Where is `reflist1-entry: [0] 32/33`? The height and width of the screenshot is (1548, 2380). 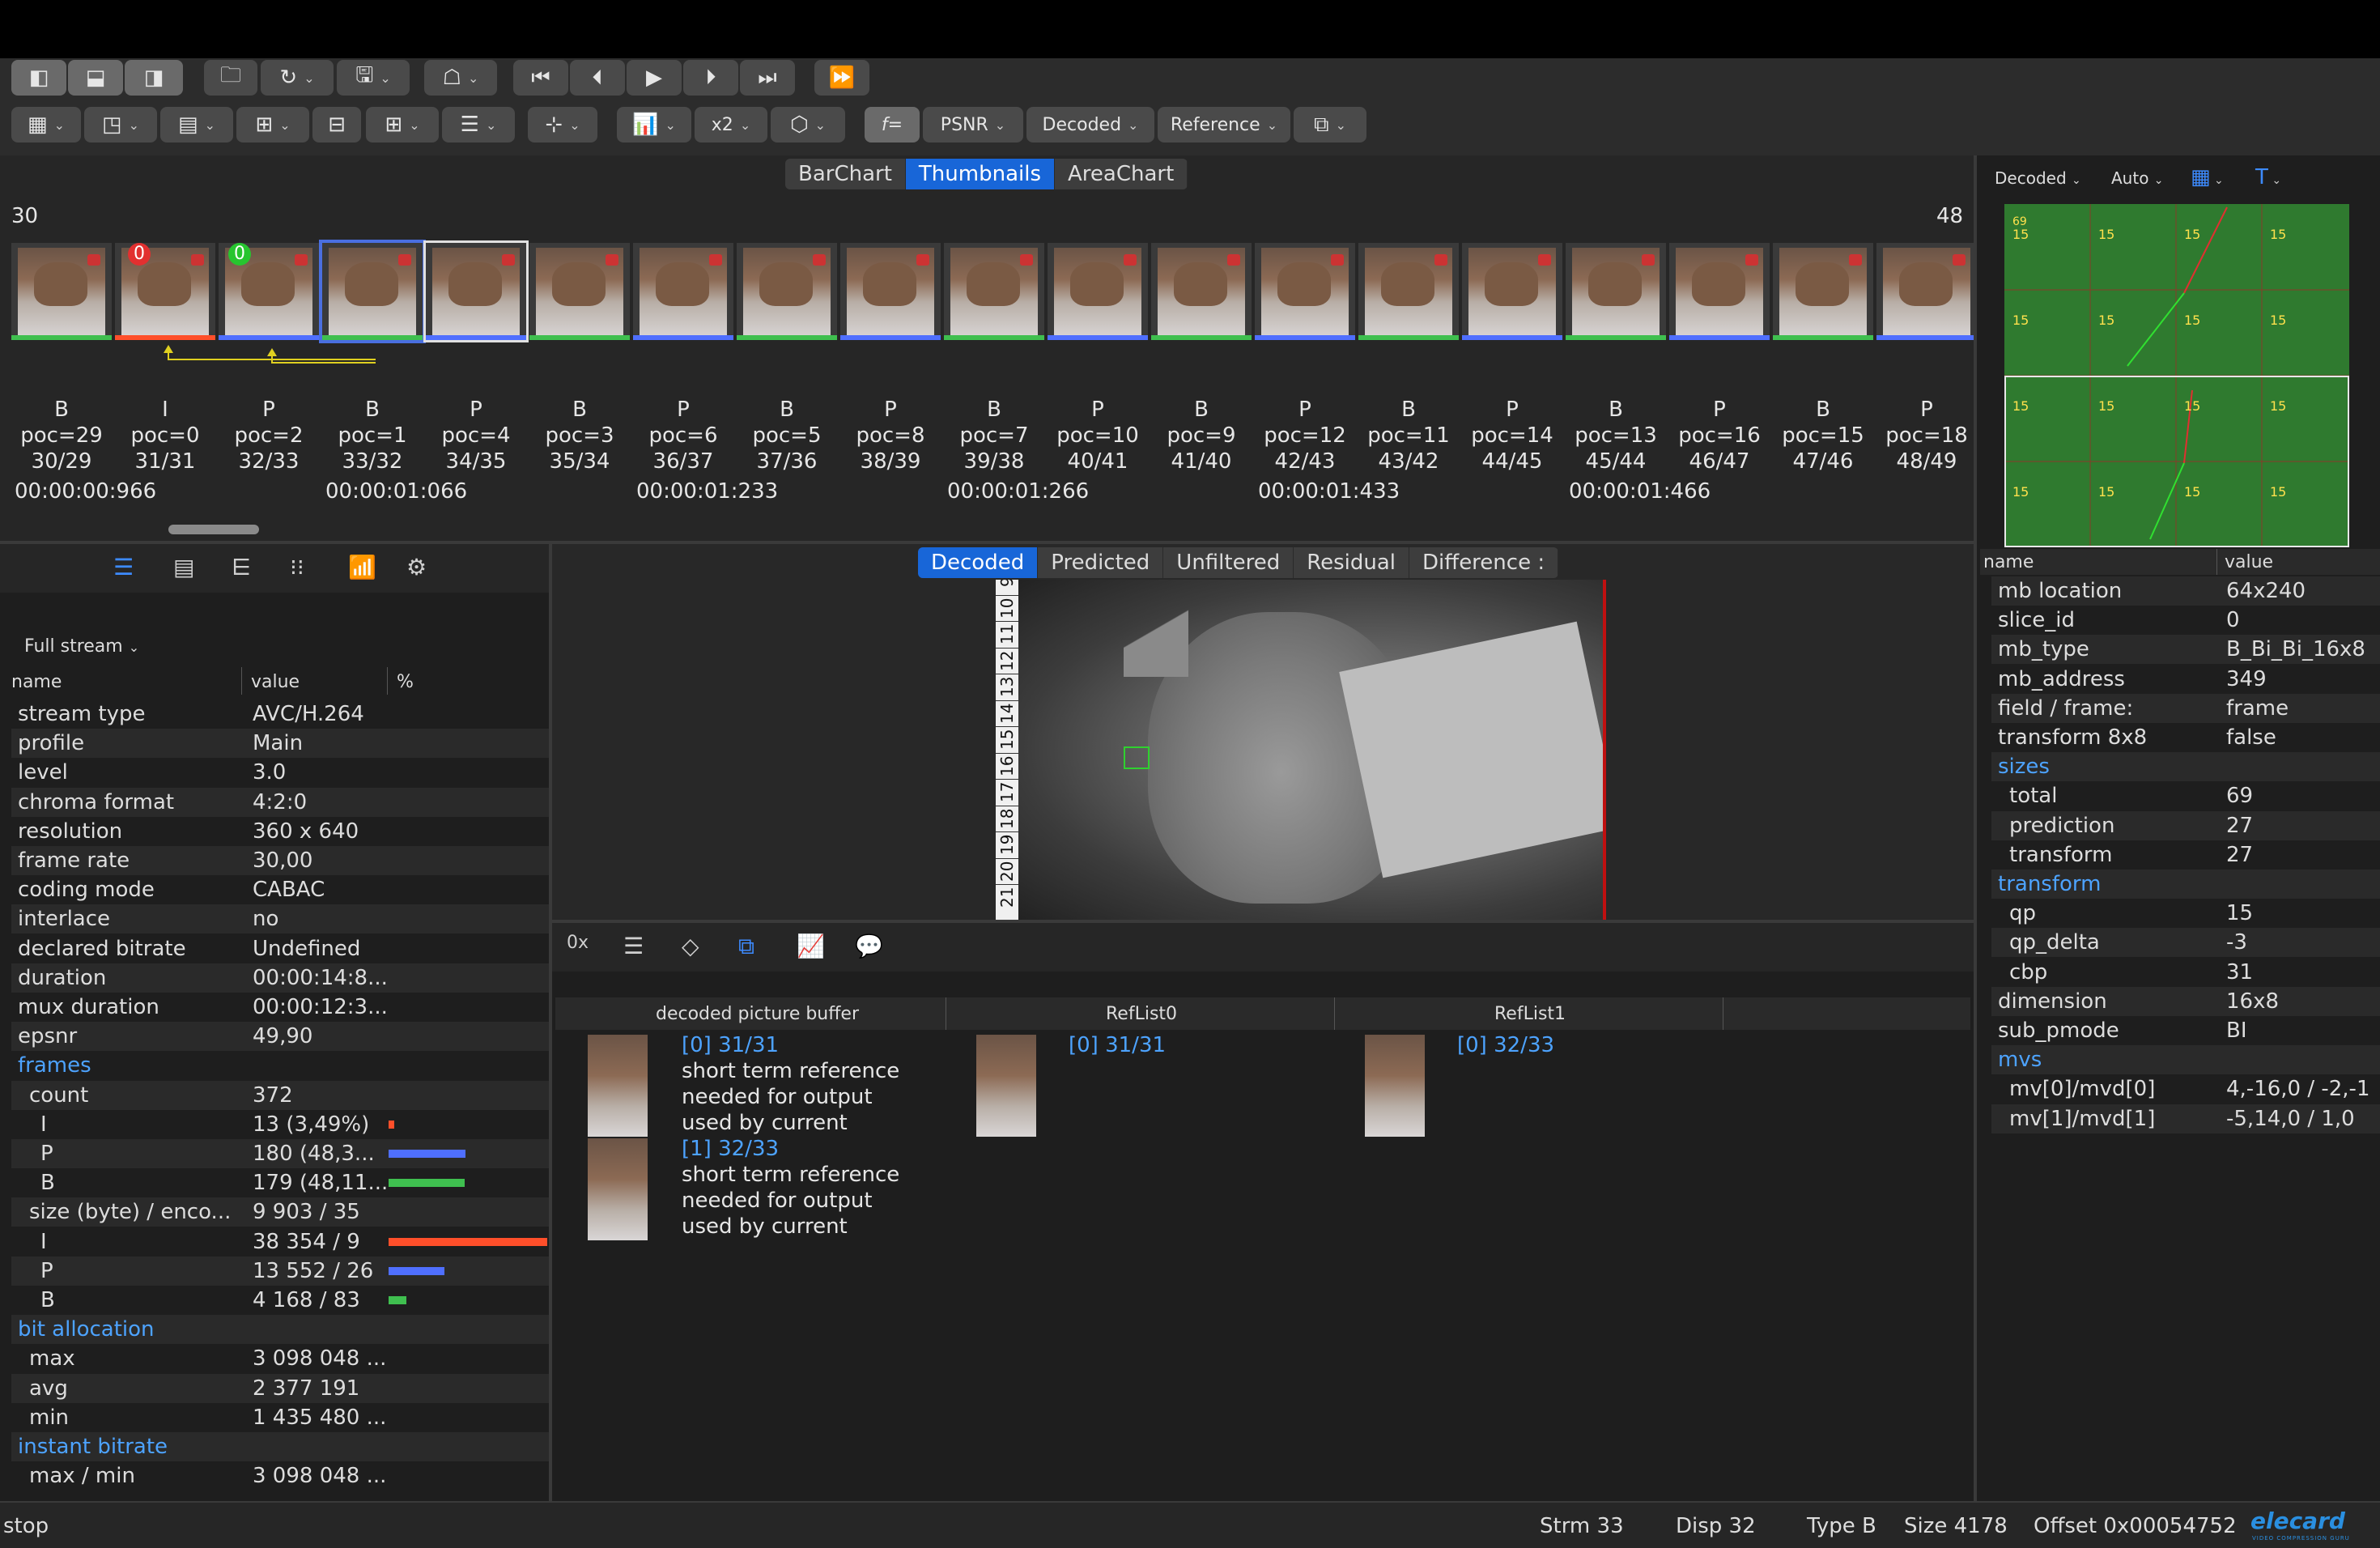
reflist1-entry: [0] 32/33 is located at coordinates (1505, 1045).